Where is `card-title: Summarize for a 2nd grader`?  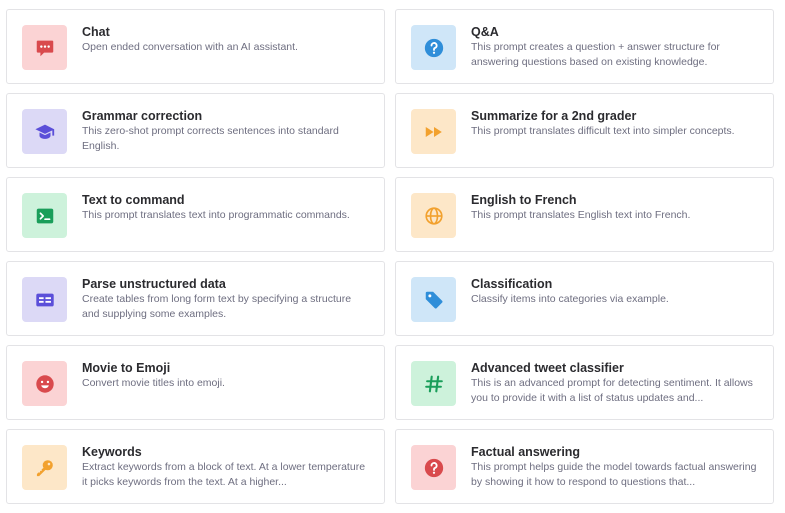 card-title: Summarize for a 2nd grader is located at coordinates (554, 116).